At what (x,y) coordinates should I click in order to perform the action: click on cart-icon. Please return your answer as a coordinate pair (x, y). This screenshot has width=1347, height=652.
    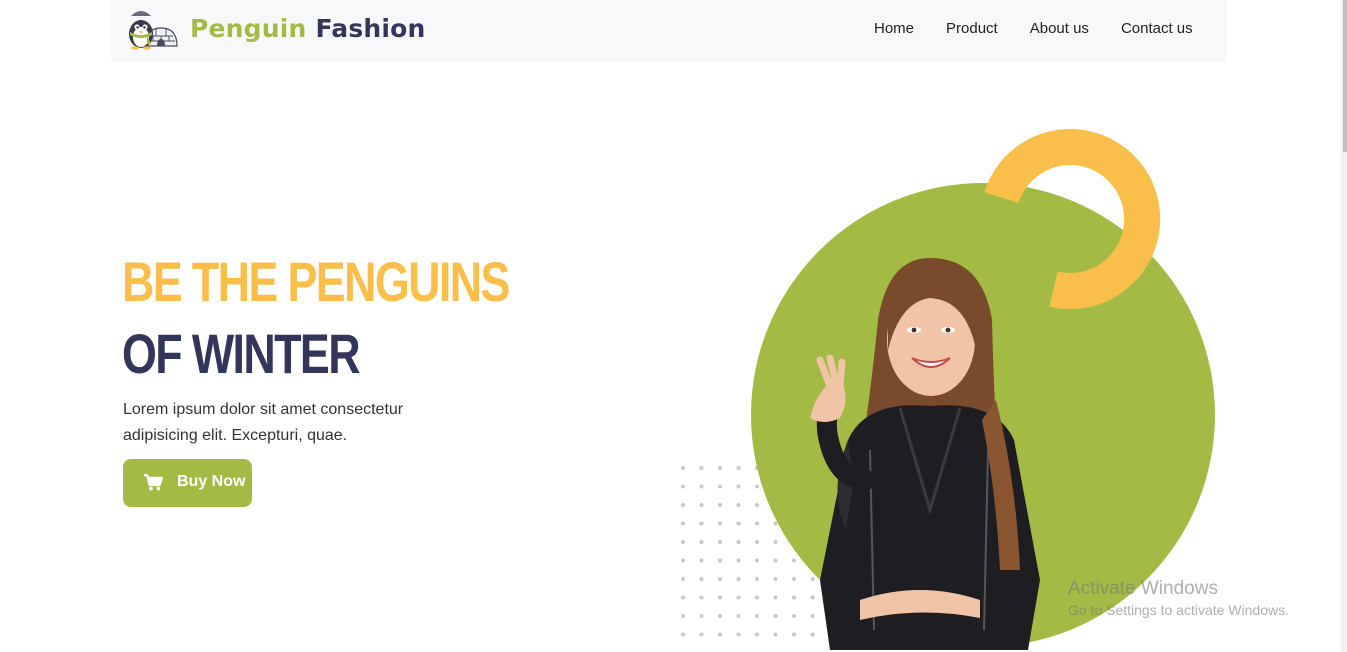
    Looking at the image, I should click on (153, 482).